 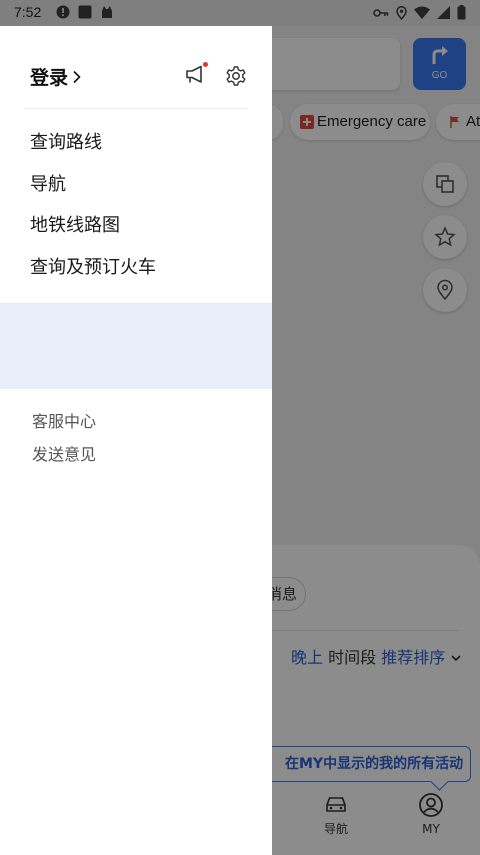 I want to click on cellular-signal-icon, so click(x=443, y=12).